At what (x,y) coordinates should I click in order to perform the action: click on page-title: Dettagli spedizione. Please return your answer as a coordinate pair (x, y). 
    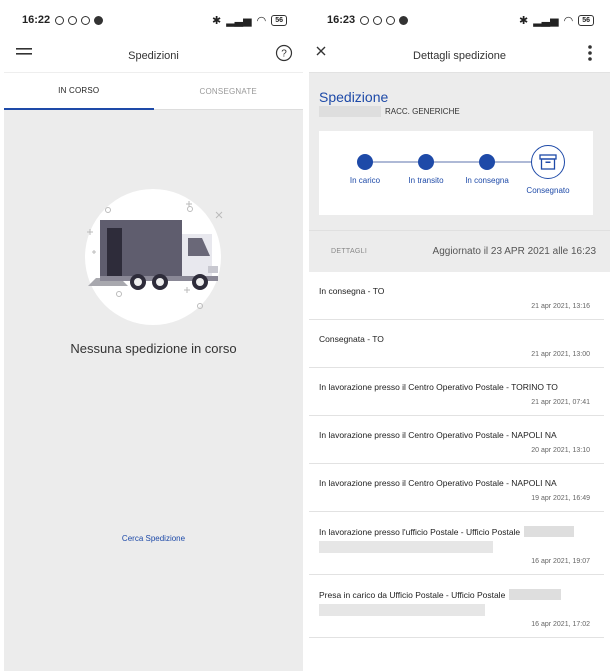
    Looking at the image, I should click on (459, 56).